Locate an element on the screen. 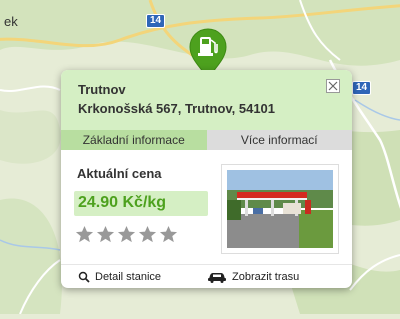  close-icon is located at coordinates (333, 86).